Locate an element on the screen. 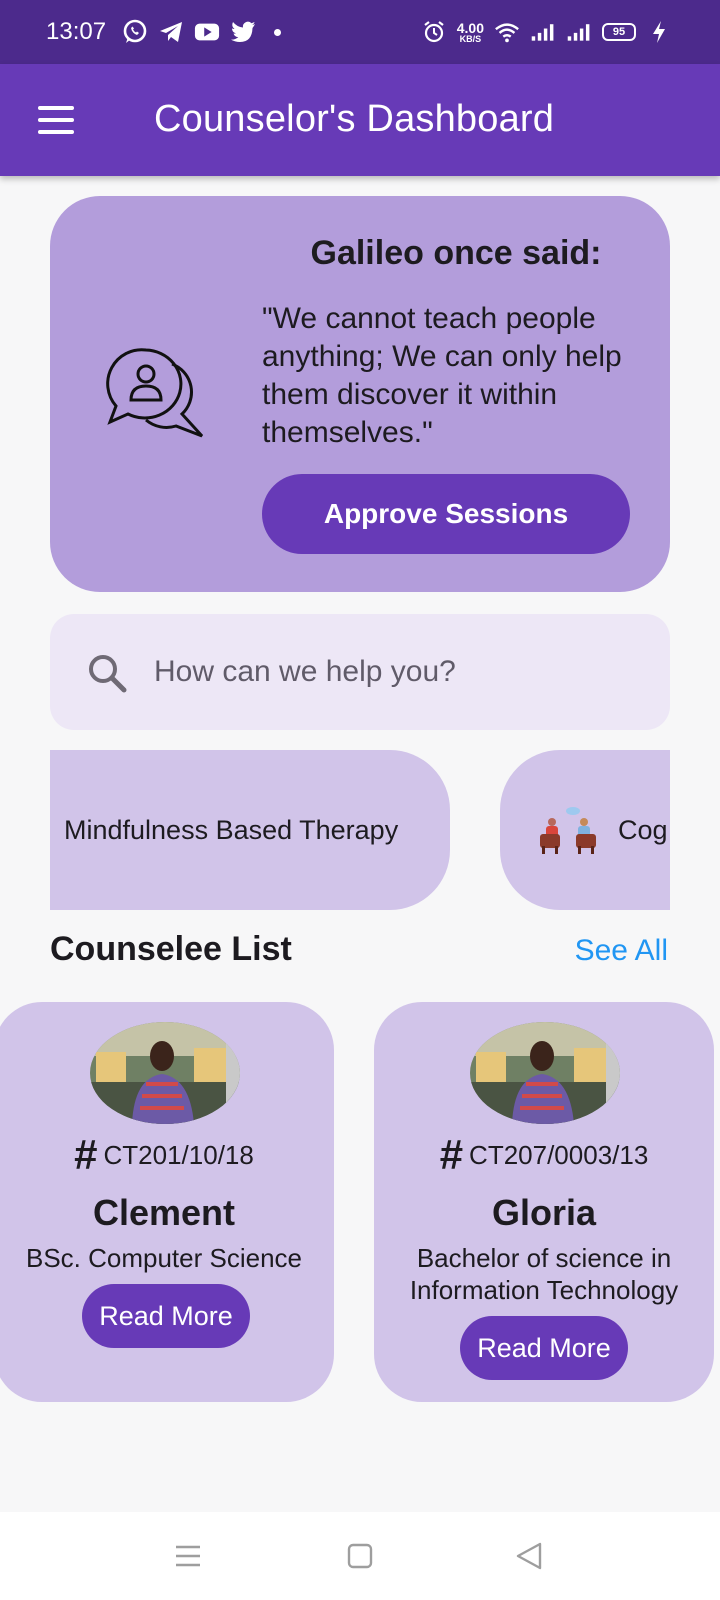  back-icon is located at coordinates (530, 1556).